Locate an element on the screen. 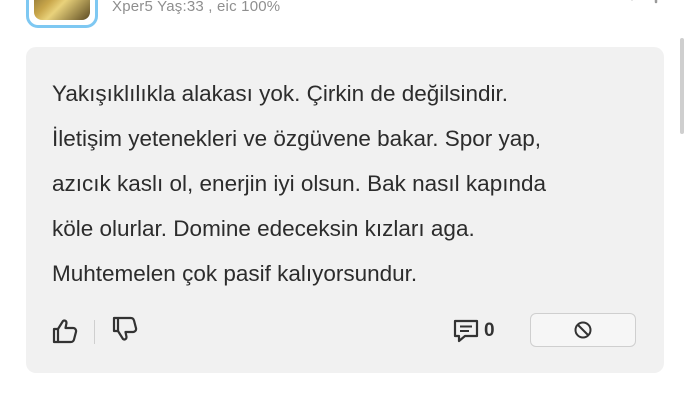  thumbs-down-icon is located at coordinates (125, 328).